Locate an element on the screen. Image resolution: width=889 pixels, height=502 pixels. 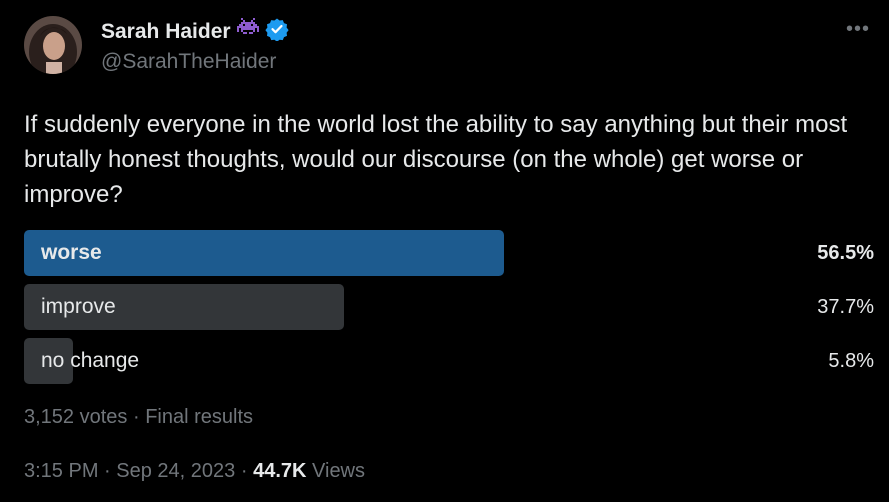
poll-summary: 3,152 votes · Final results is located at coordinates (138, 417).